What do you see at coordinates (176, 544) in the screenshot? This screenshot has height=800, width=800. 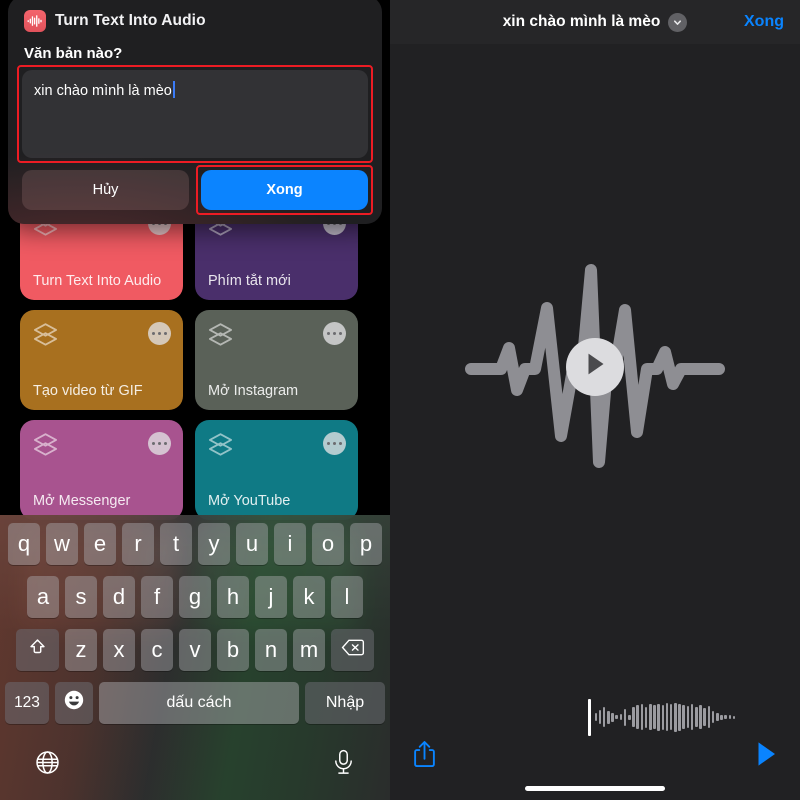 I see `key-t: t` at bounding box center [176, 544].